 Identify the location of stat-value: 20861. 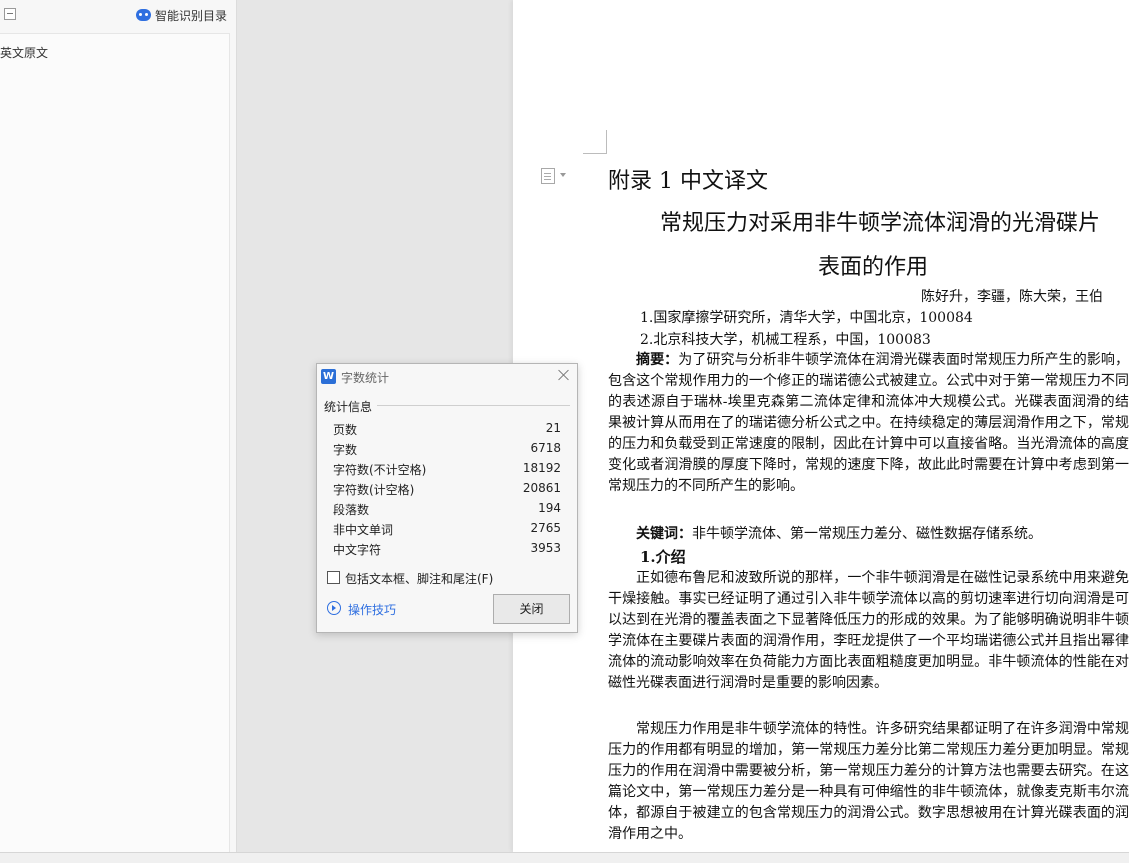
(541, 488).